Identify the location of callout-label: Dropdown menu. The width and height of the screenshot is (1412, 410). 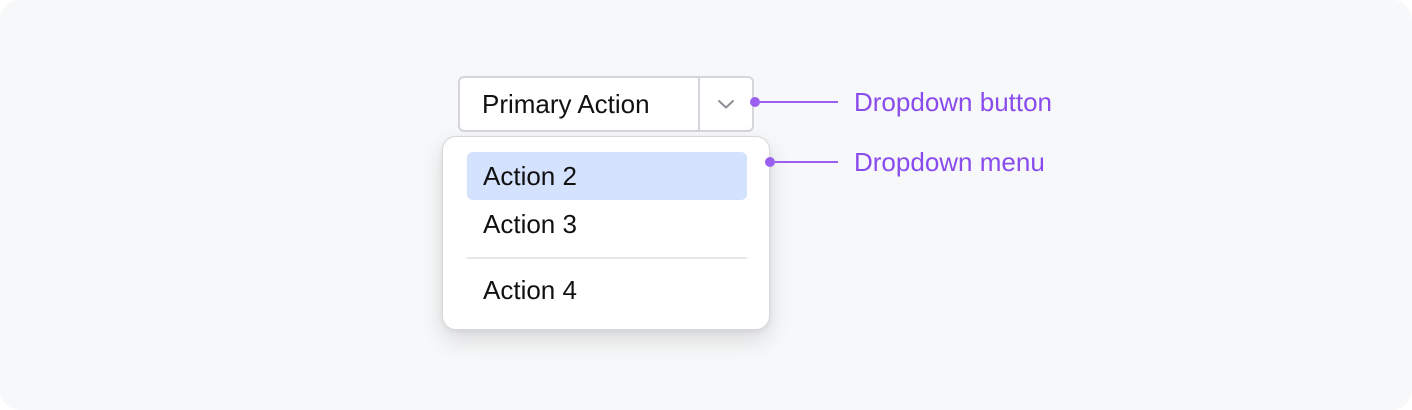
(949, 161).